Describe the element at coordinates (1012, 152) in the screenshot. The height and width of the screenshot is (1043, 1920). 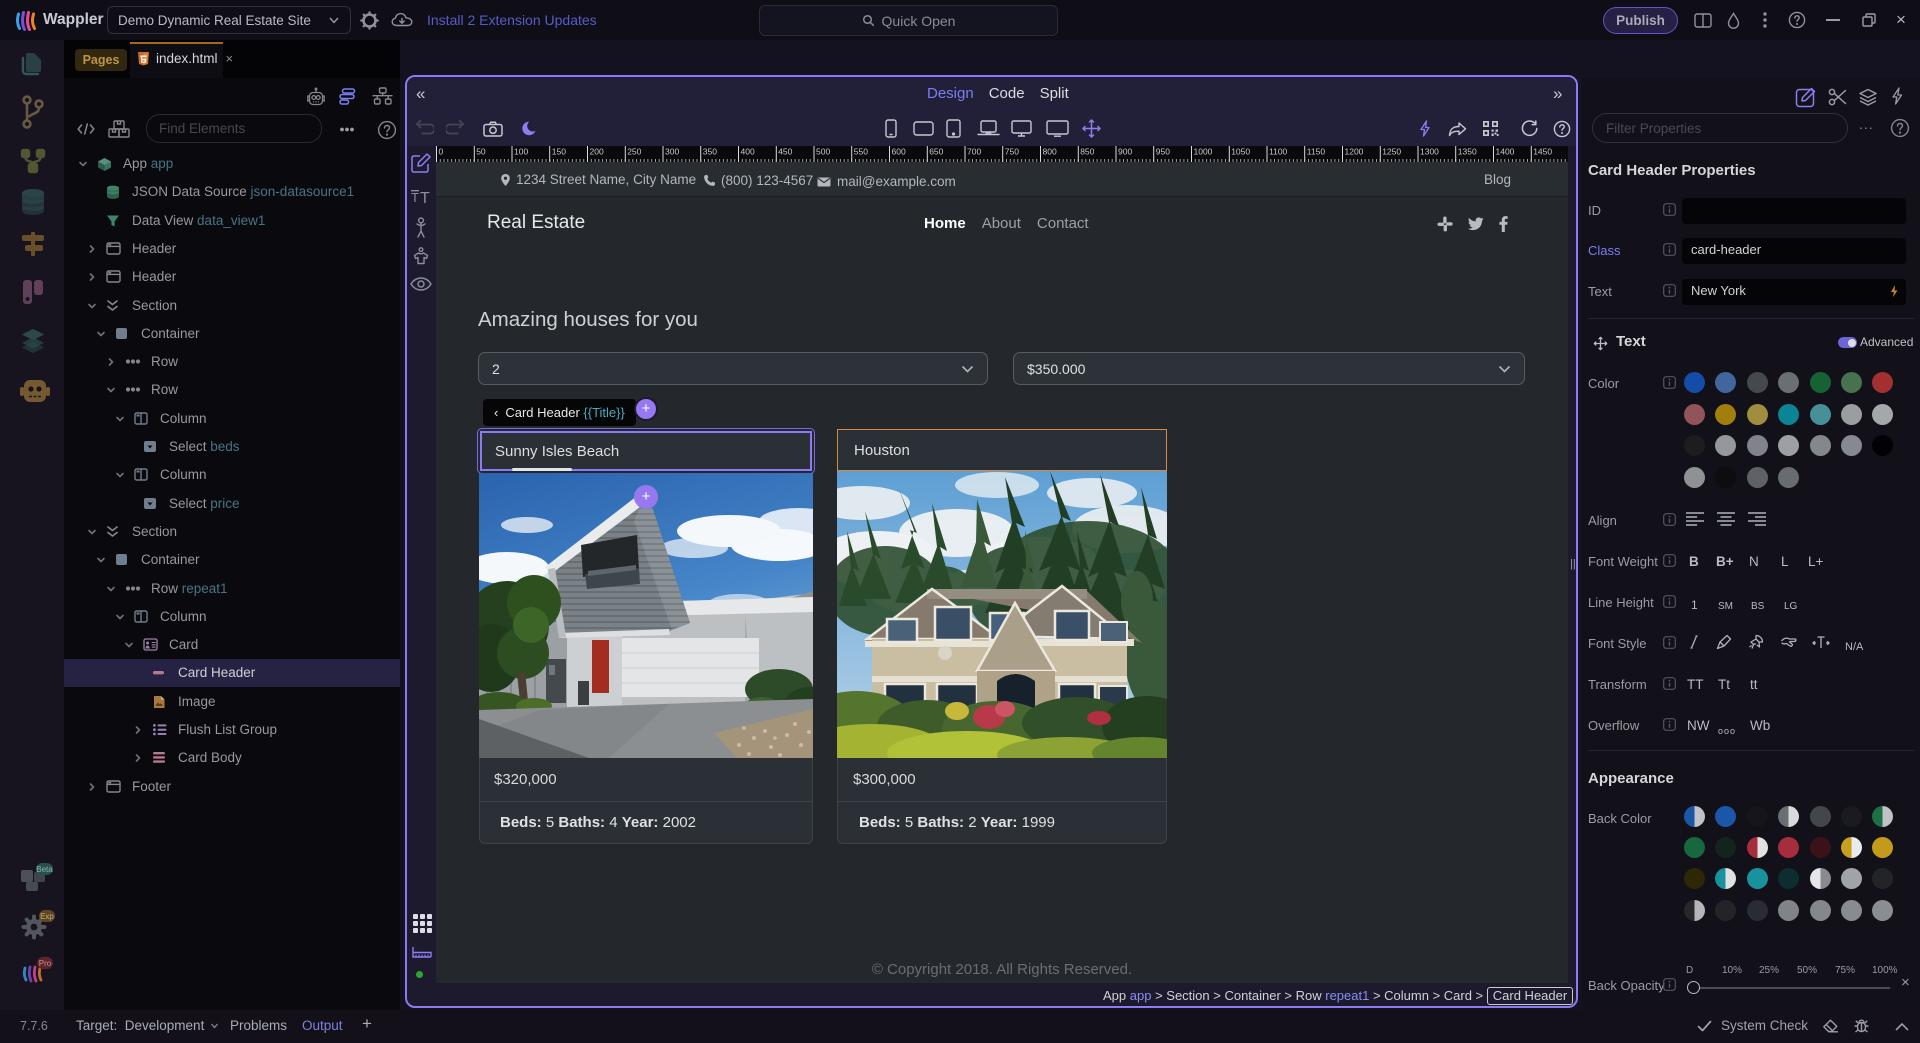
I see `svg-text: 750` at that location.